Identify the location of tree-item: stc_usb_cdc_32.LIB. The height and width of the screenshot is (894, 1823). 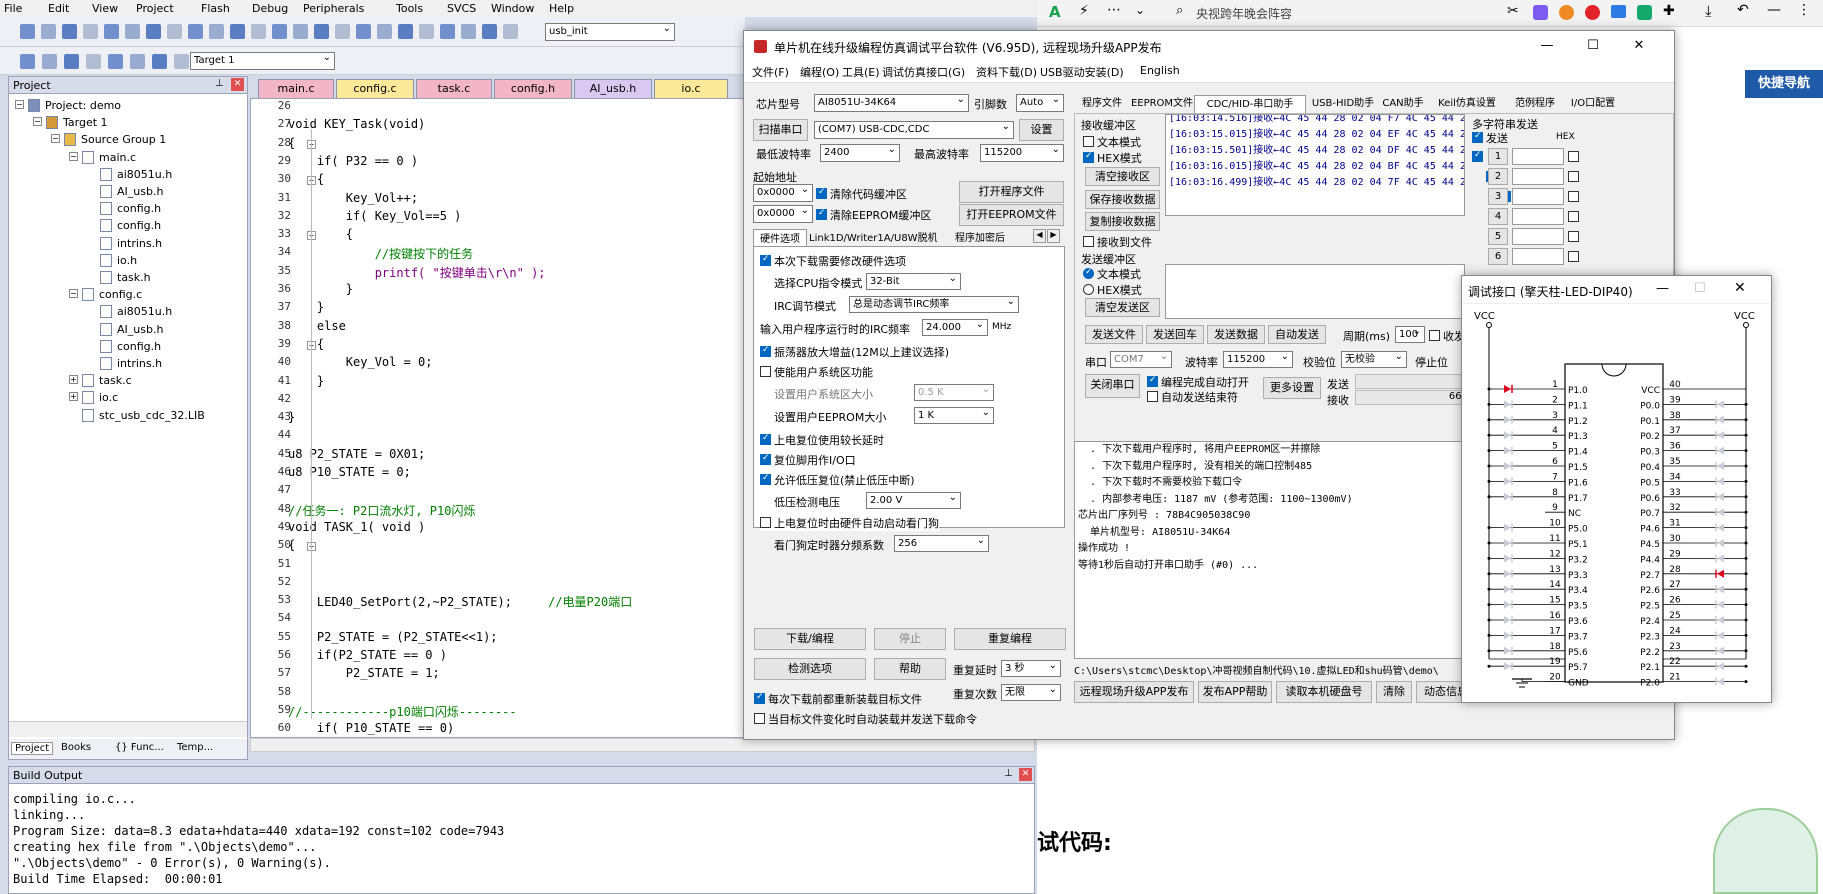
(128, 415).